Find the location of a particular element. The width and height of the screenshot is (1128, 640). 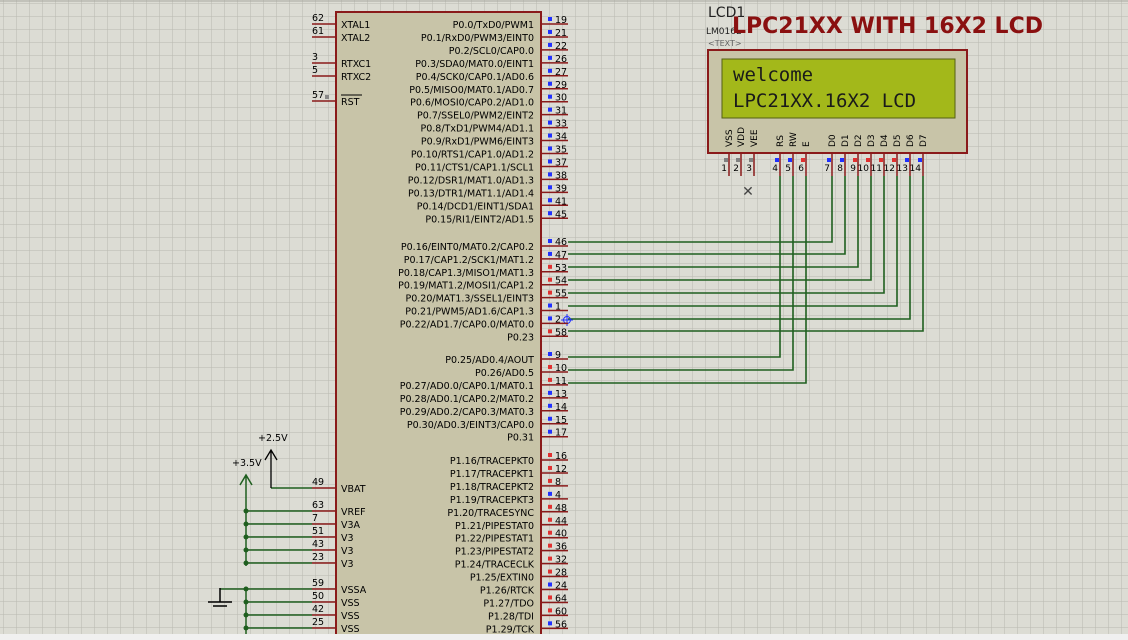

right-pin-label: P0.31 is located at coordinates (520, 438).